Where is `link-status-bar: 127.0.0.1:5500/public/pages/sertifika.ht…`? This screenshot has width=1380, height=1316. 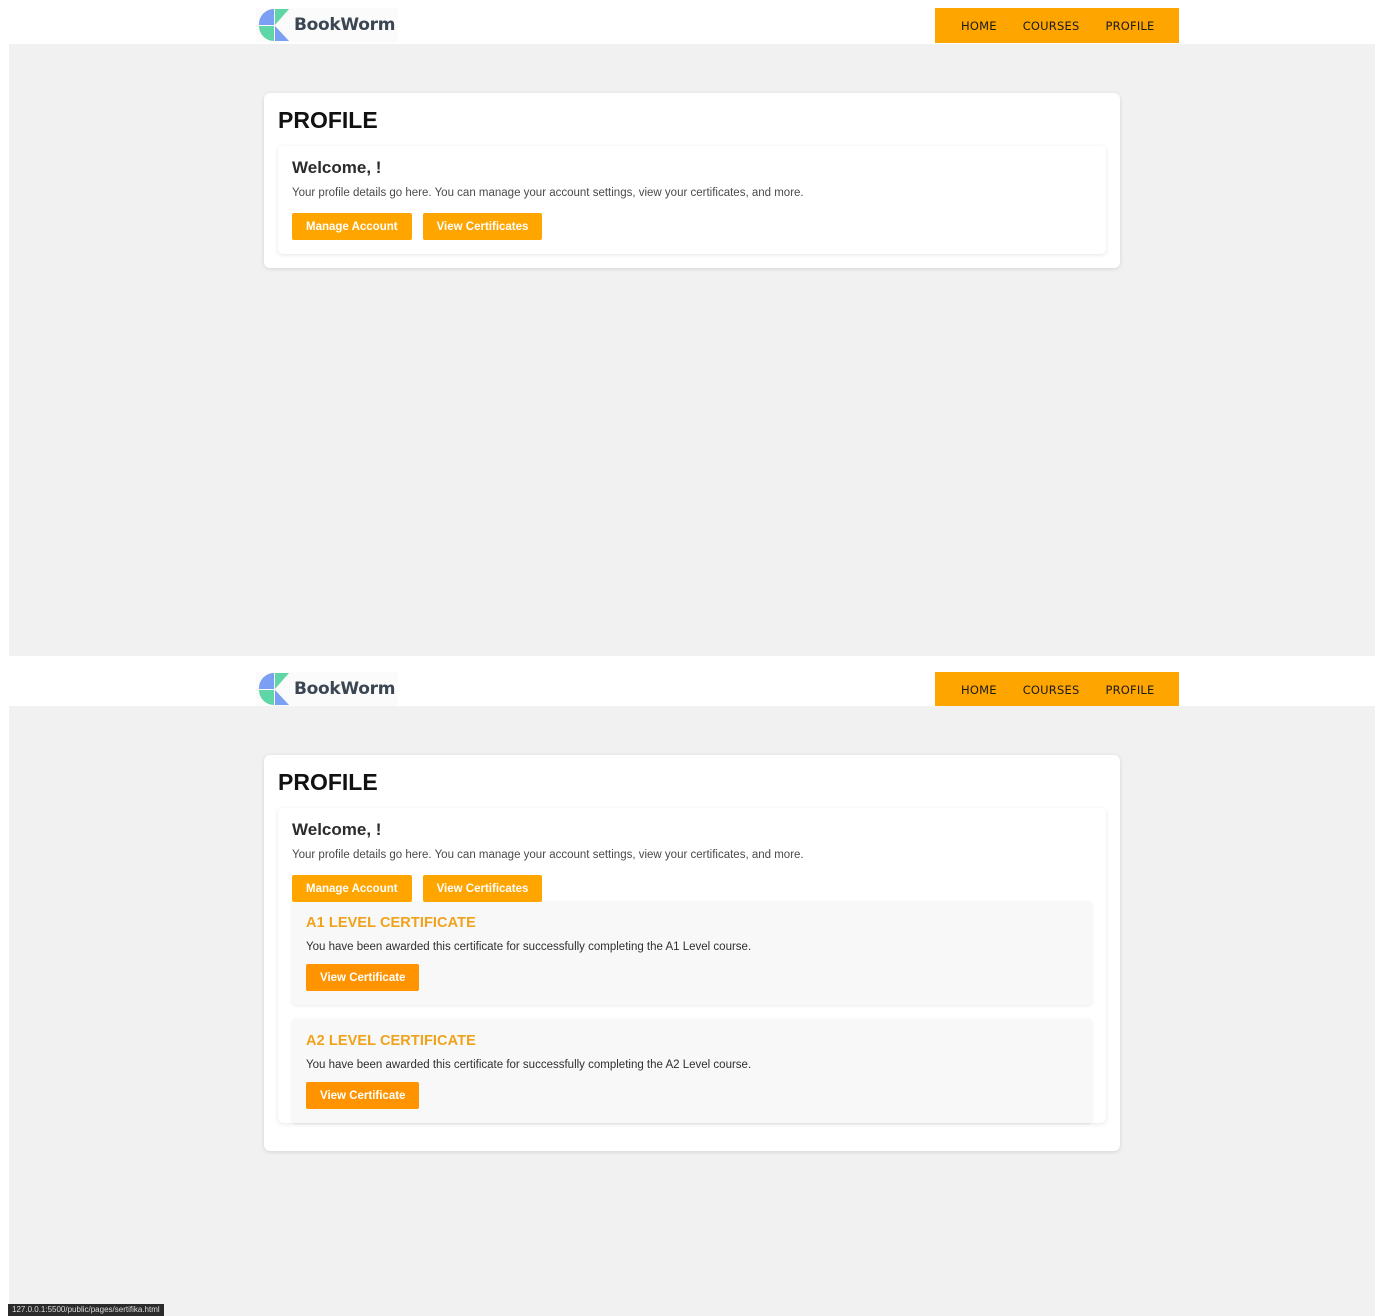
link-status-bar: 127.0.0.1:5500/public/pages/sertifika.ht… is located at coordinates (86, 1310).